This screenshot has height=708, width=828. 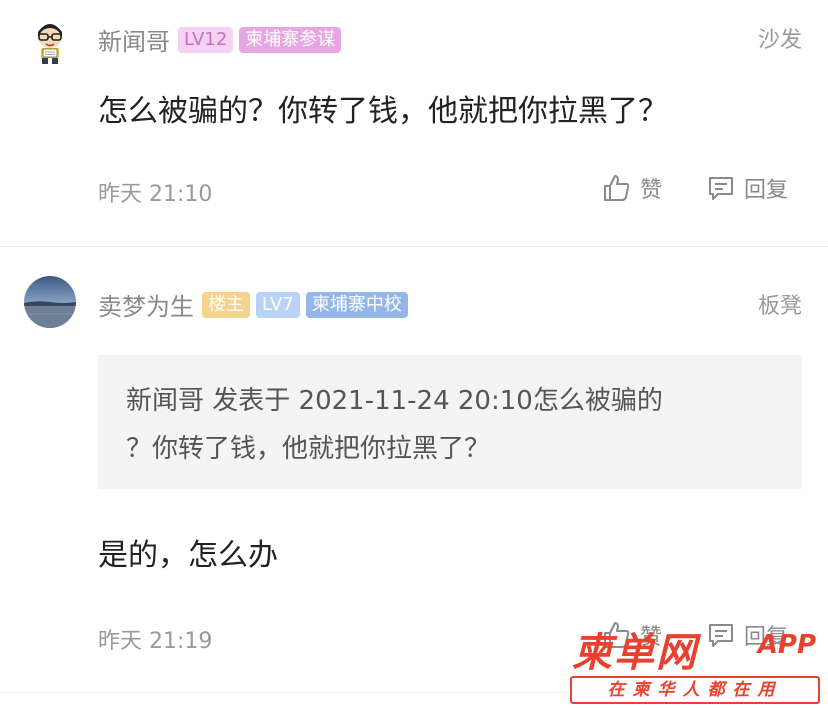 I want to click on comment-text: 怎么被骗的？你转了钱，他就把你拉黑了？, so click(x=383, y=111).